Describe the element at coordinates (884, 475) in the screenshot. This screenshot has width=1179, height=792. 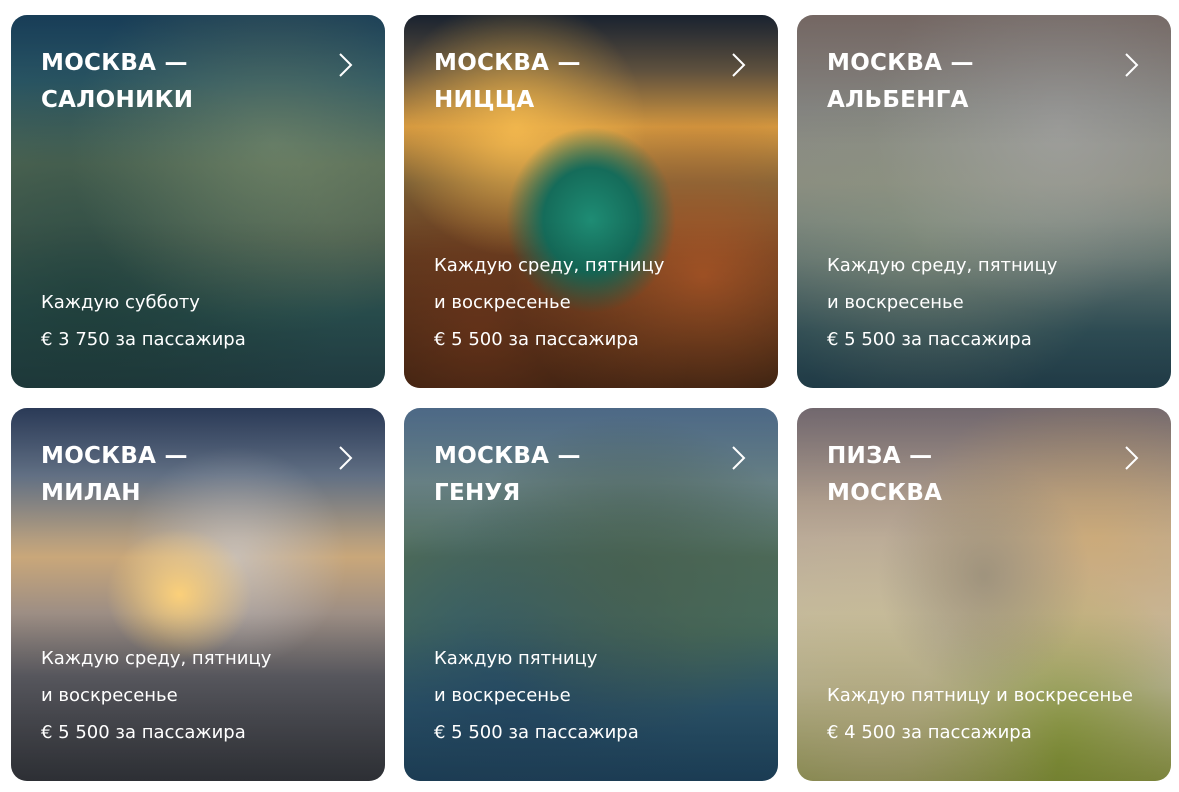
I see `route-title: ПИЗА — МОСКВА` at that location.